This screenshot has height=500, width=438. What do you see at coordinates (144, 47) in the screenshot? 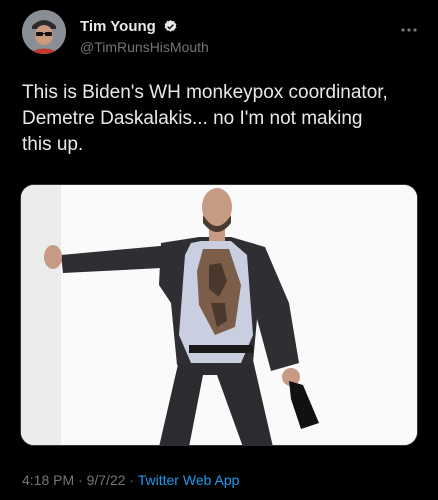
I see `handle: @TimRunsHisMouth` at bounding box center [144, 47].